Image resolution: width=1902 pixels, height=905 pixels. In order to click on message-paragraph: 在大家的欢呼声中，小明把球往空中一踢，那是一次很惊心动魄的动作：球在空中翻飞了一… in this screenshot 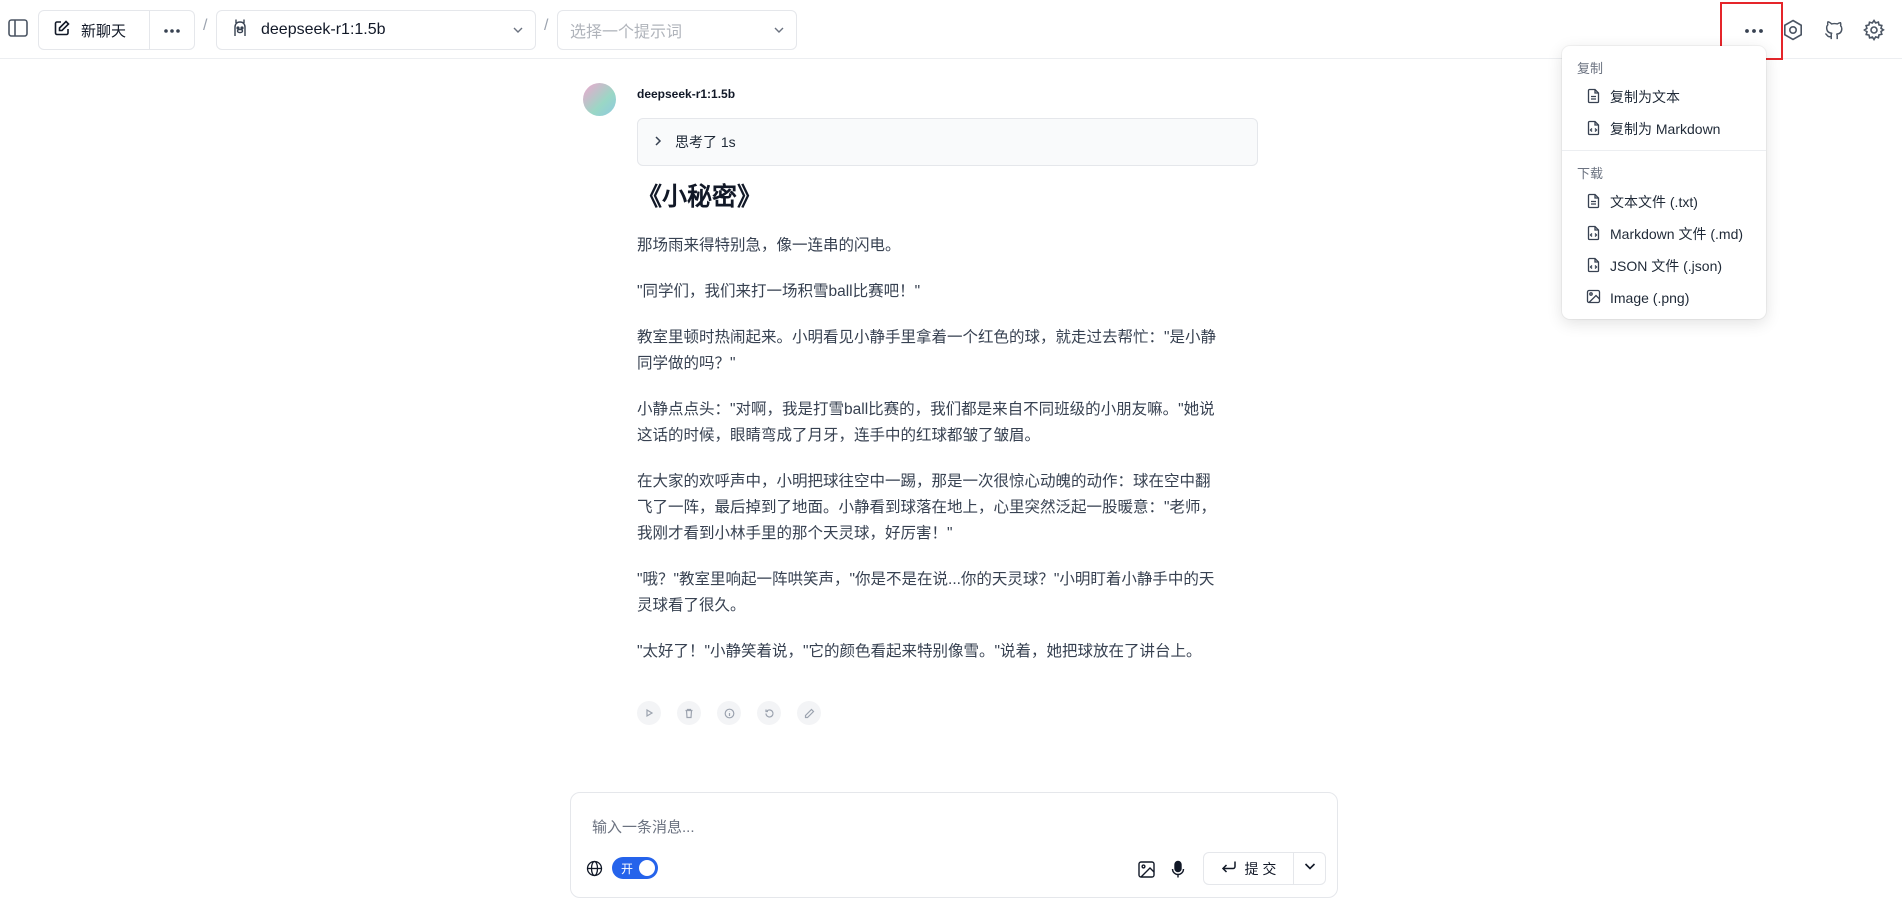, I will do `click(927, 507)`.